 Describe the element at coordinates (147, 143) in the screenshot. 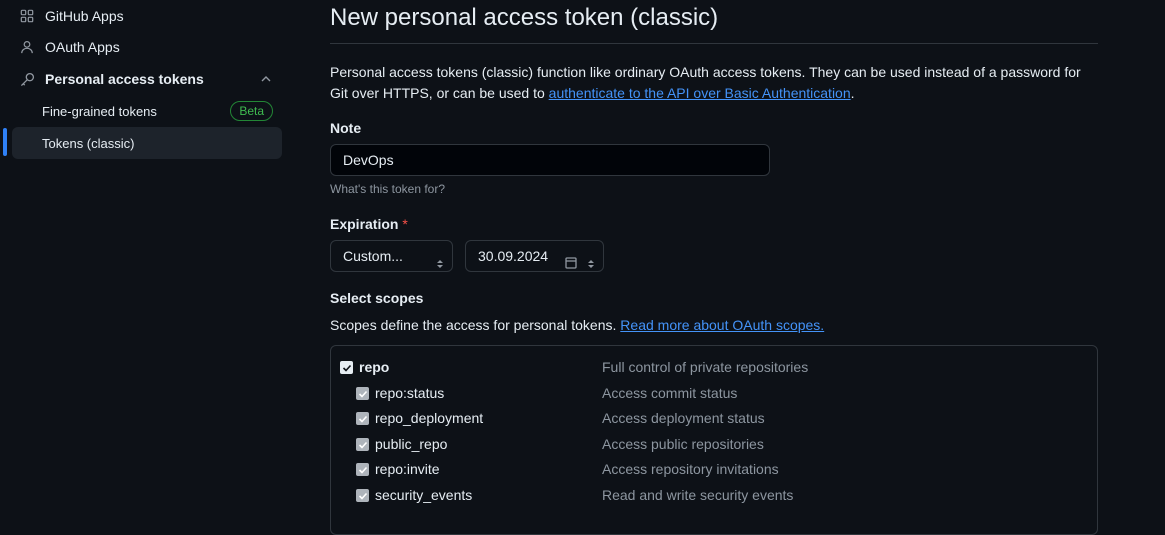

I see `sidebar-item-tokens-classic: Tokens (classic)` at that location.